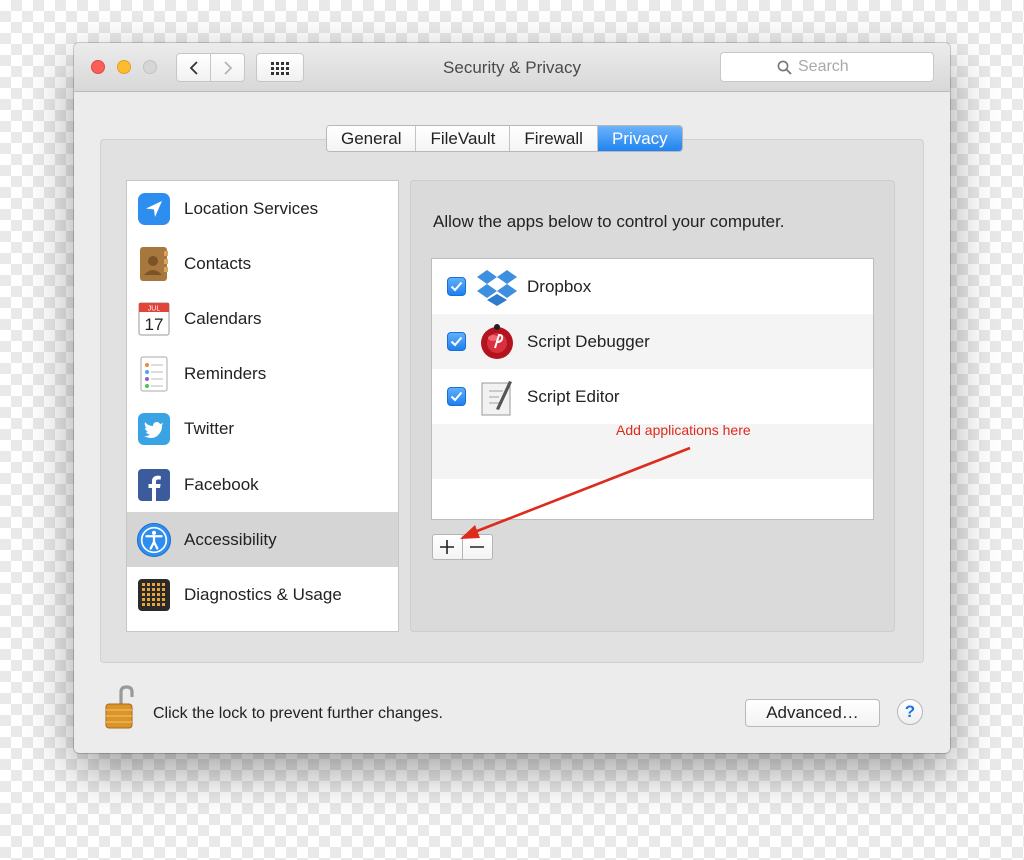  I want to click on plus-icon, so click(447, 547).